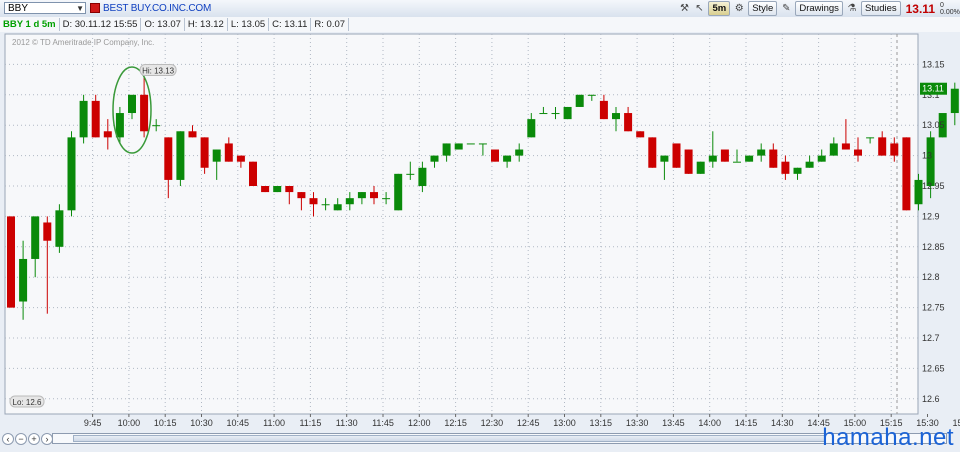 The image size is (960, 452). I want to click on pencil-icon: ✎, so click(786, 8).